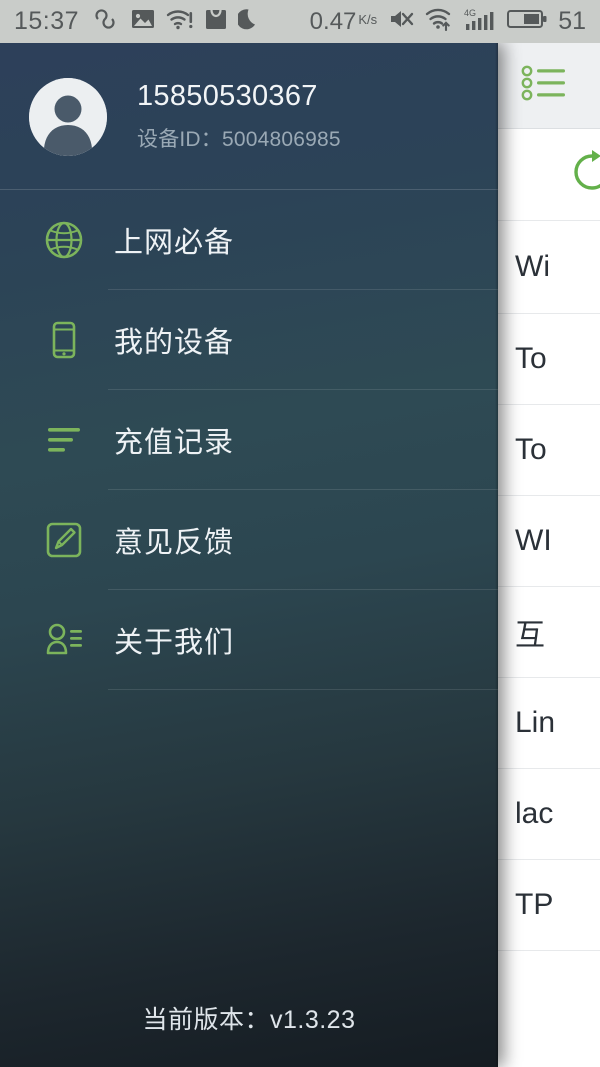  What do you see at coordinates (470, 13) in the screenshot?
I see `svg-text: 4G` at bounding box center [470, 13].